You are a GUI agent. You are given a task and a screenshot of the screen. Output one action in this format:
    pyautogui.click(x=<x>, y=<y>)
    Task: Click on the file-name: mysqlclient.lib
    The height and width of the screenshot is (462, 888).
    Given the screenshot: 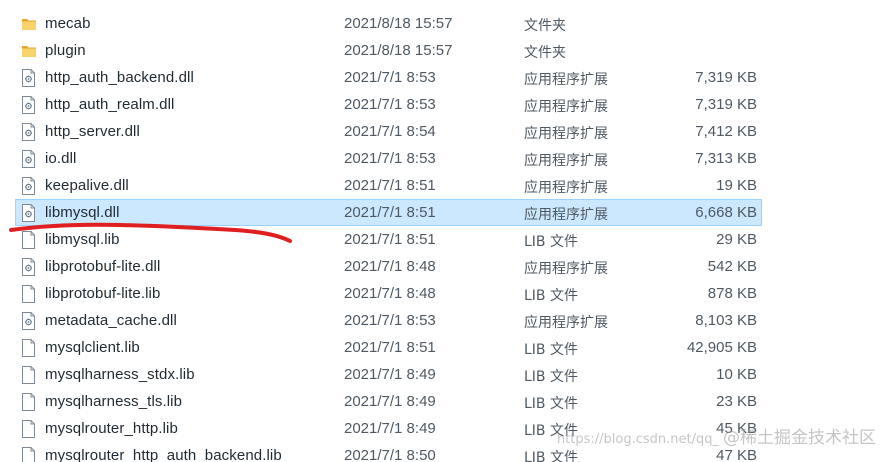 What is the action you would take?
    pyautogui.click(x=92, y=347)
    